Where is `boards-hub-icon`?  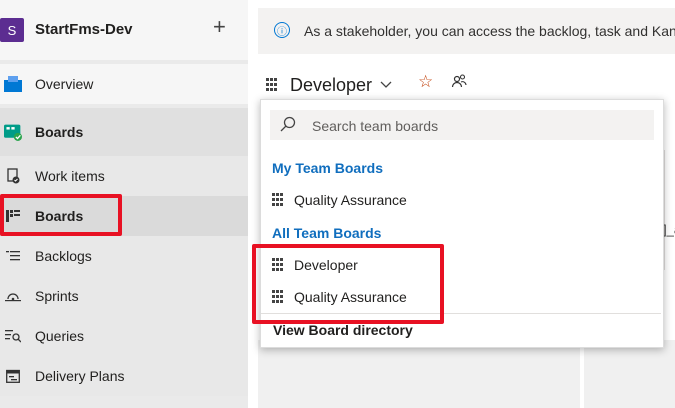
boards-hub-icon is located at coordinates (13, 132).